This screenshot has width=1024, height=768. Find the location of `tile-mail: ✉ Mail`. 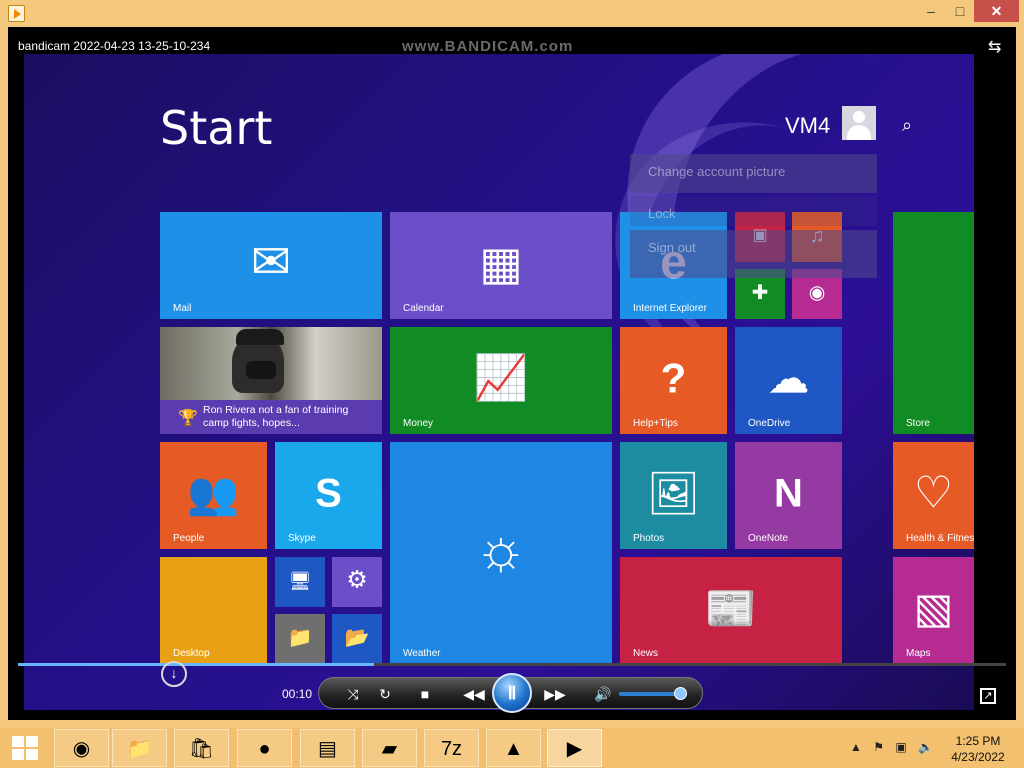

tile-mail: ✉ Mail is located at coordinates (271, 265).